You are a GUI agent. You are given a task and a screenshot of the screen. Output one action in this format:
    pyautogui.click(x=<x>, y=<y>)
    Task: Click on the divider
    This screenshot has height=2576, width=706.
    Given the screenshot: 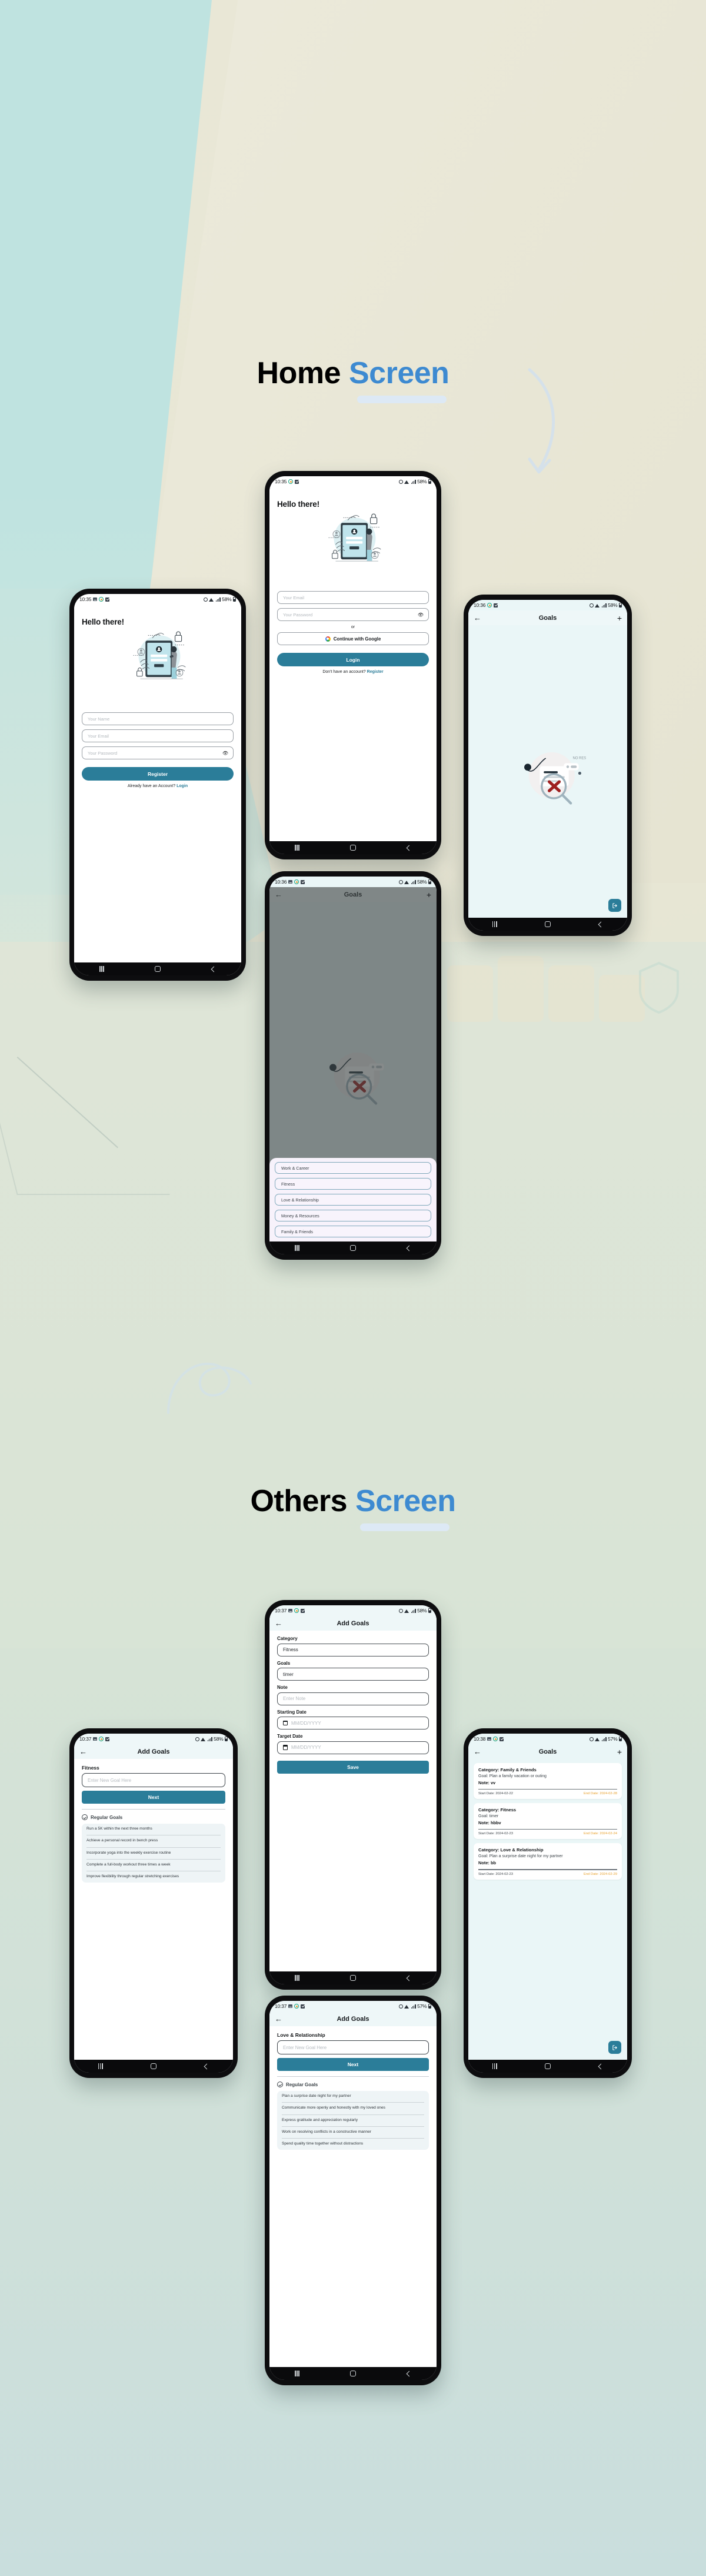 What is the action you would take?
    pyautogui.click(x=548, y=1789)
    